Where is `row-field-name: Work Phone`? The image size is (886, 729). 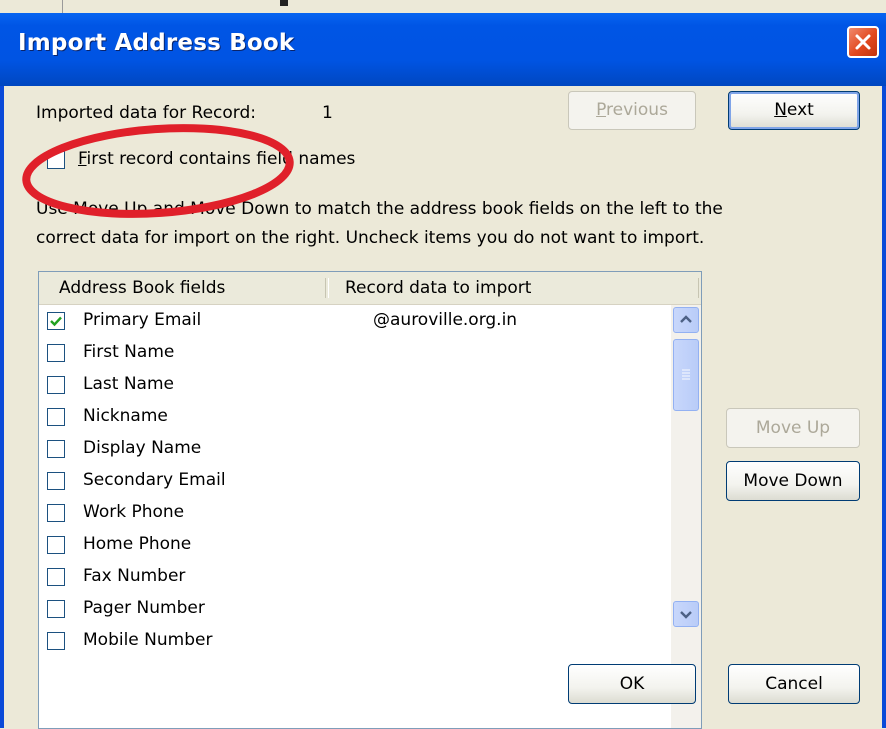
row-field-name: Work Phone is located at coordinates (134, 512).